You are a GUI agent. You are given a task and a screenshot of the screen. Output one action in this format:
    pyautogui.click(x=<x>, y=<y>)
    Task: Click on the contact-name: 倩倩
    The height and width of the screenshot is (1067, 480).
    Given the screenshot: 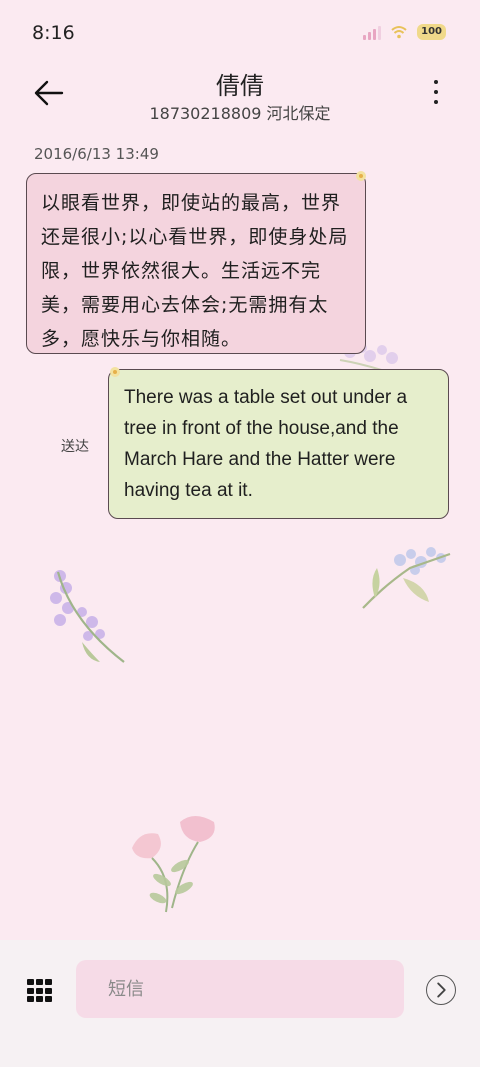 What is the action you would take?
    pyautogui.click(x=240, y=86)
    